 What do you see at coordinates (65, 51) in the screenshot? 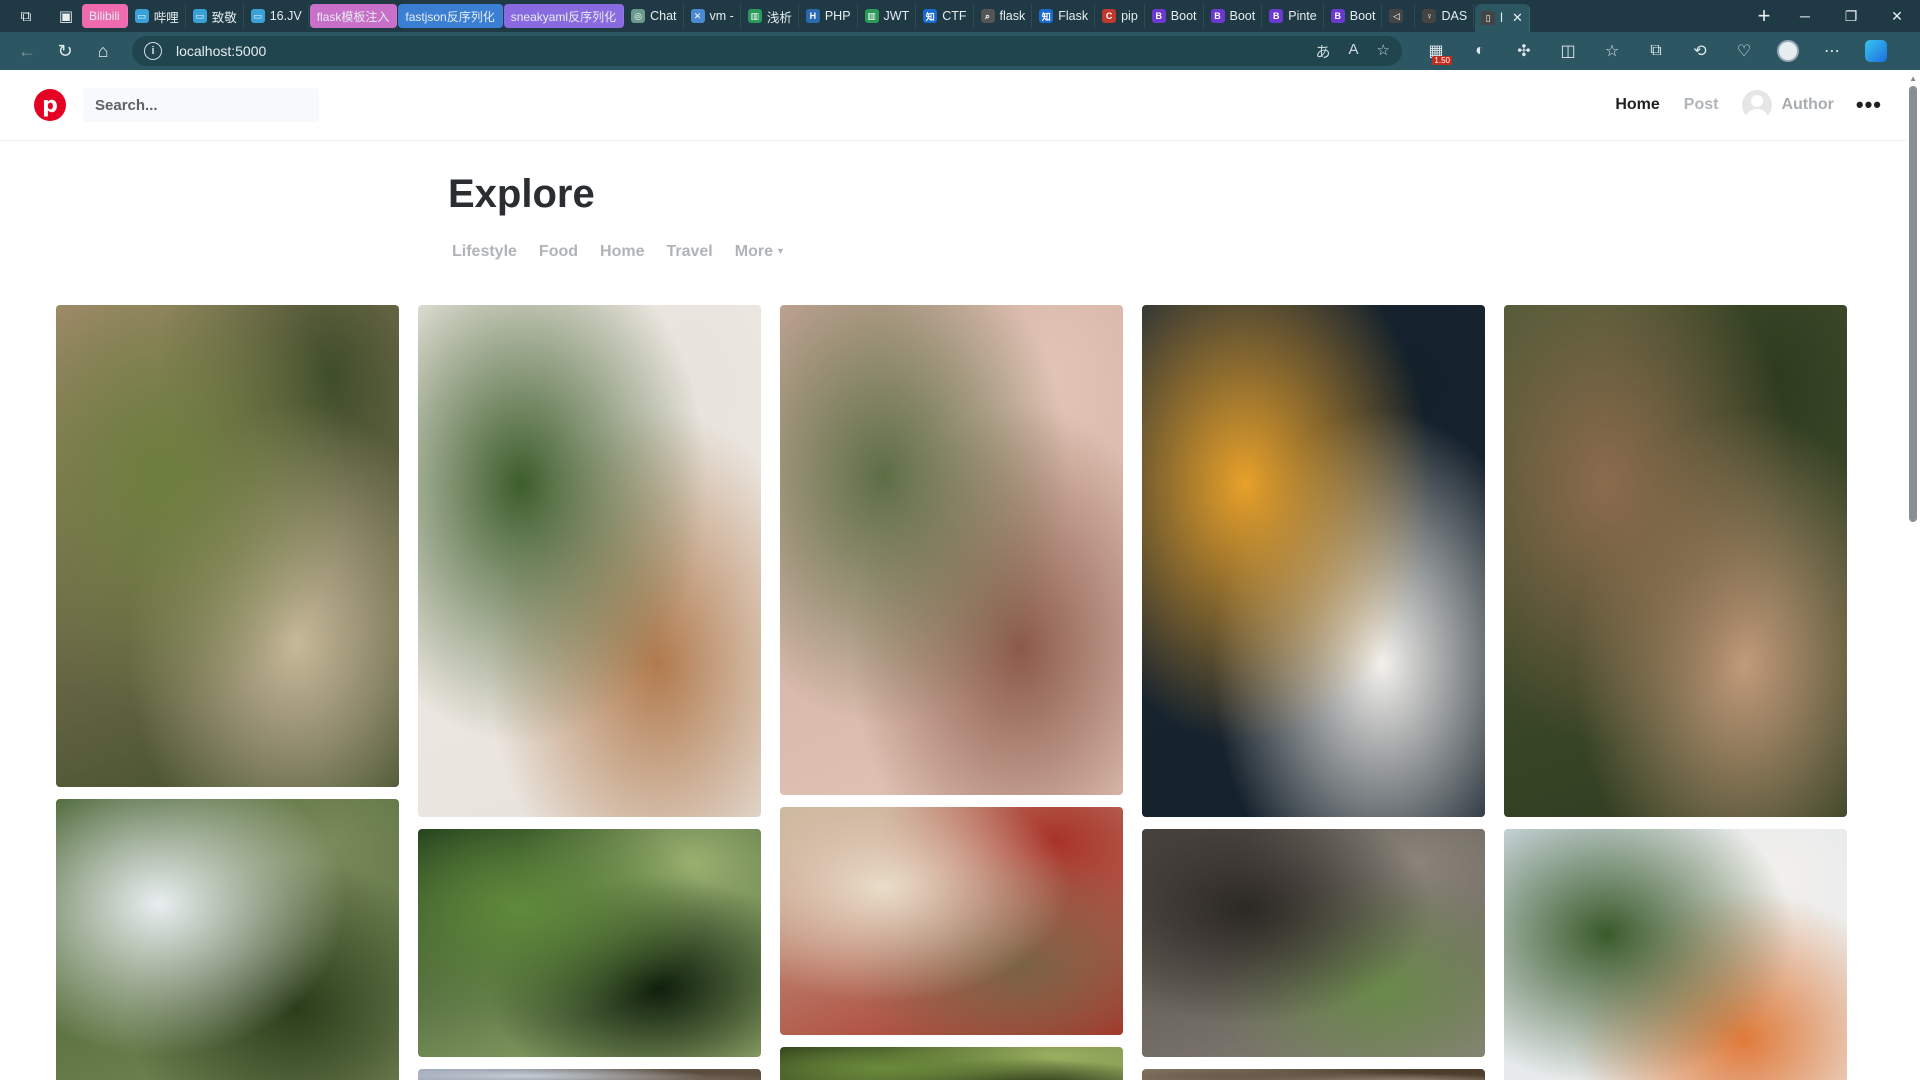
I see `refresh-button: ↻` at bounding box center [65, 51].